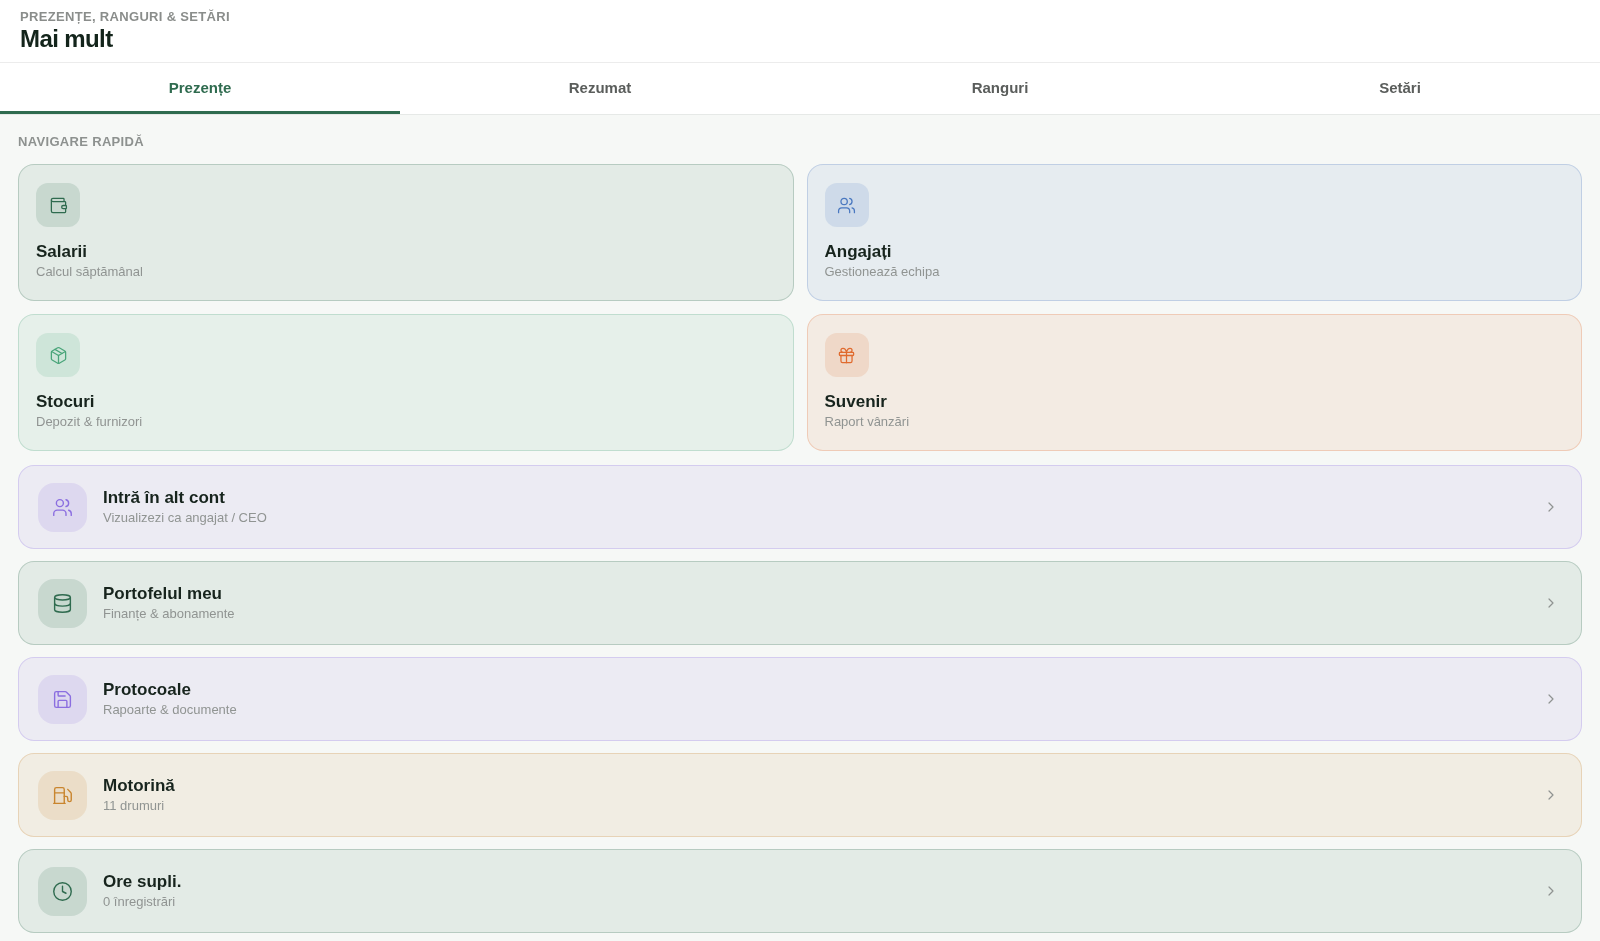 The image size is (1600, 941). Describe the element at coordinates (89, 272) in the screenshot. I see `card-subtitle: Calcul săptămânal` at that location.